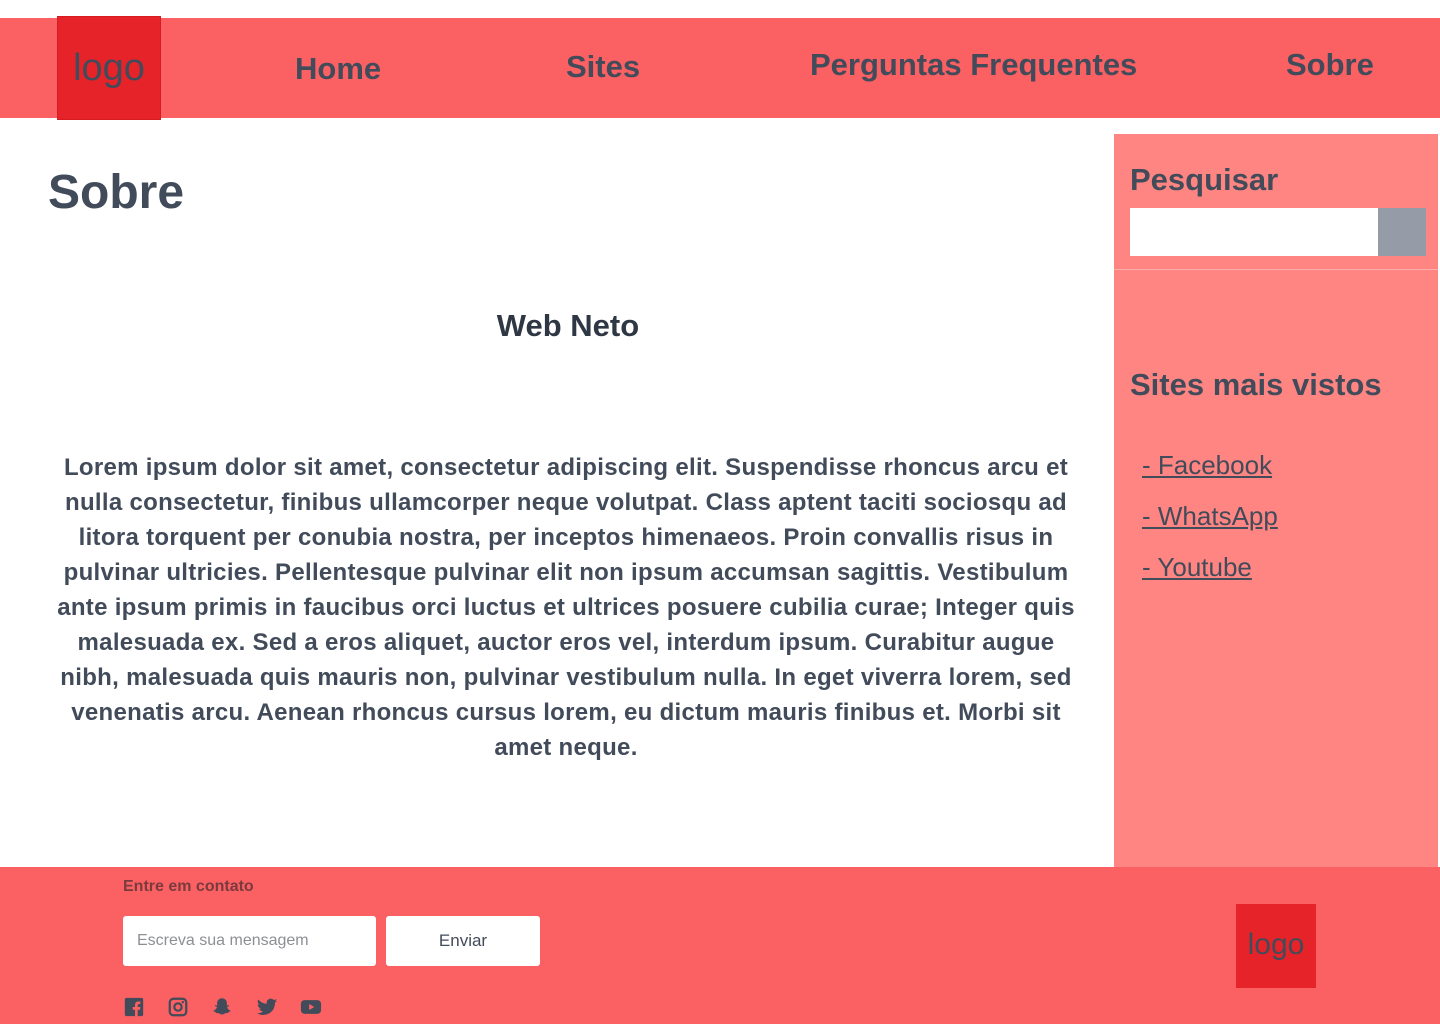  Describe the element at coordinates (1207, 465) in the screenshot. I see `top-site-link-facebook: - Facebook` at that location.